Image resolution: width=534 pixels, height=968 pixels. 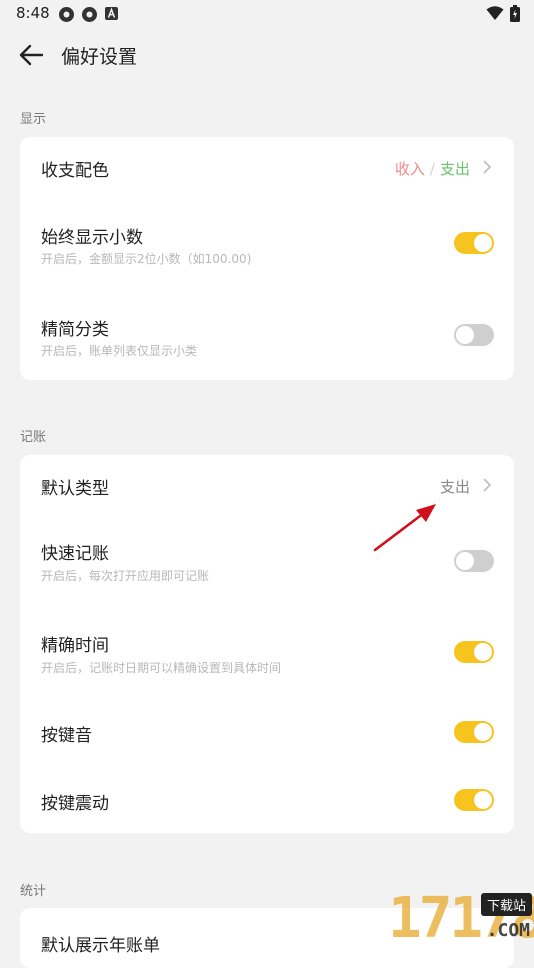 I want to click on setting-title: 默认类型, so click(x=75, y=489).